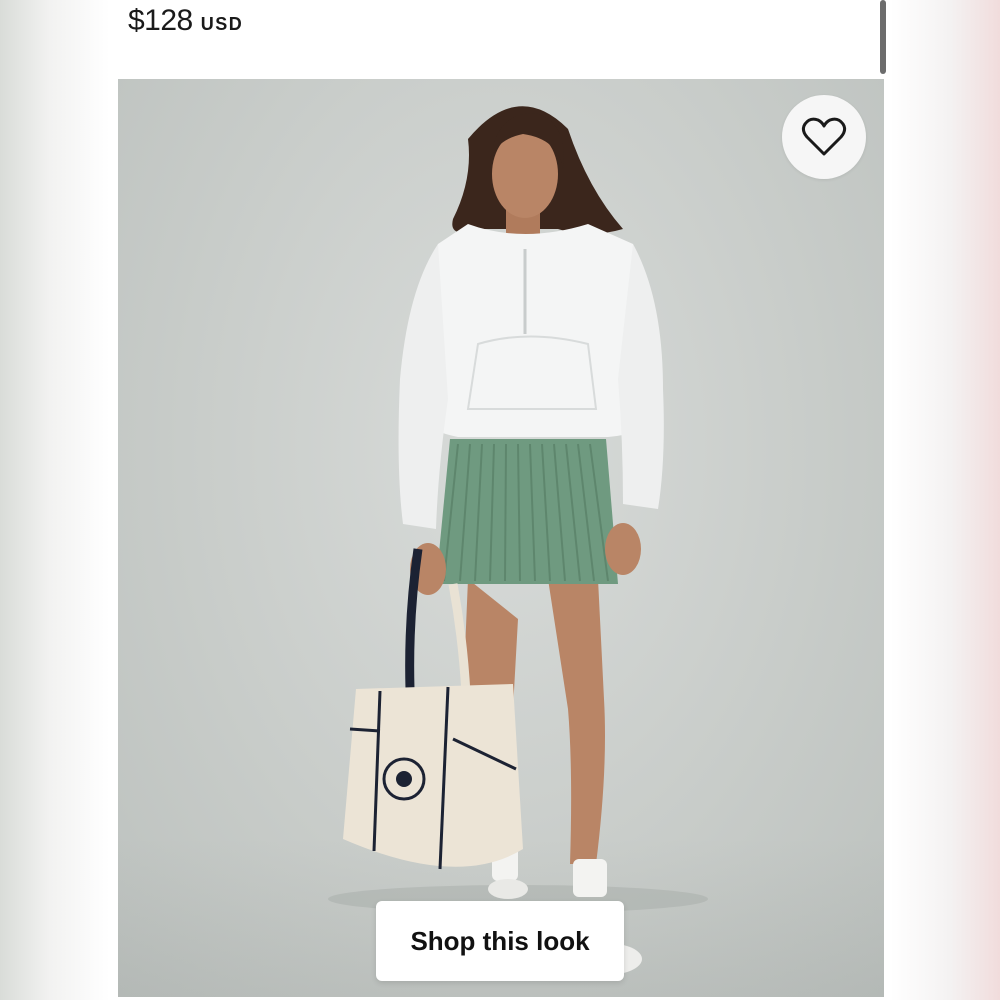 The image size is (1000, 1000). I want to click on heart-icon, so click(824, 136).